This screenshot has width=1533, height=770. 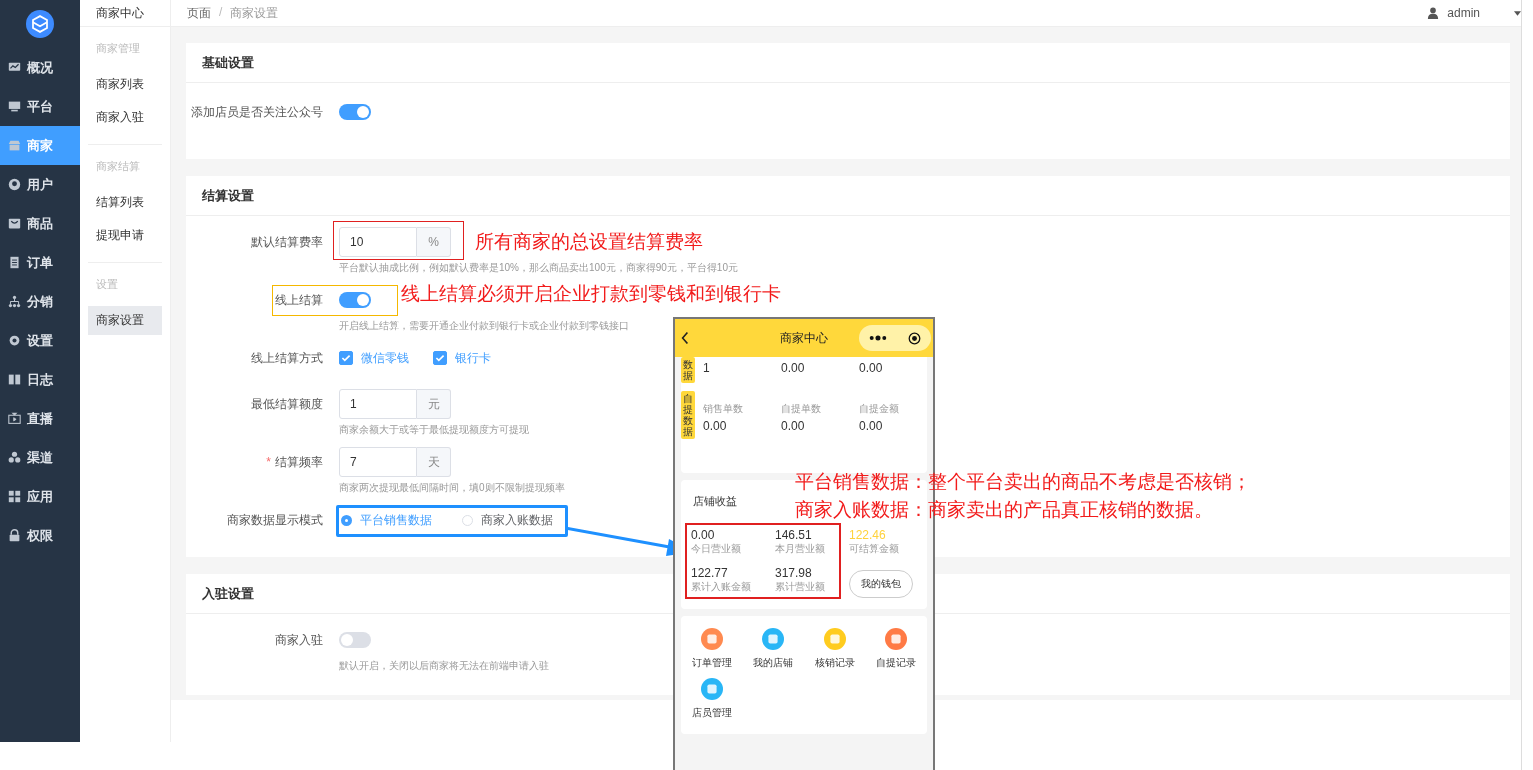 What do you see at coordinates (794, 573) in the screenshot?
I see `stat-value: 317.98` at bounding box center [794, 573].